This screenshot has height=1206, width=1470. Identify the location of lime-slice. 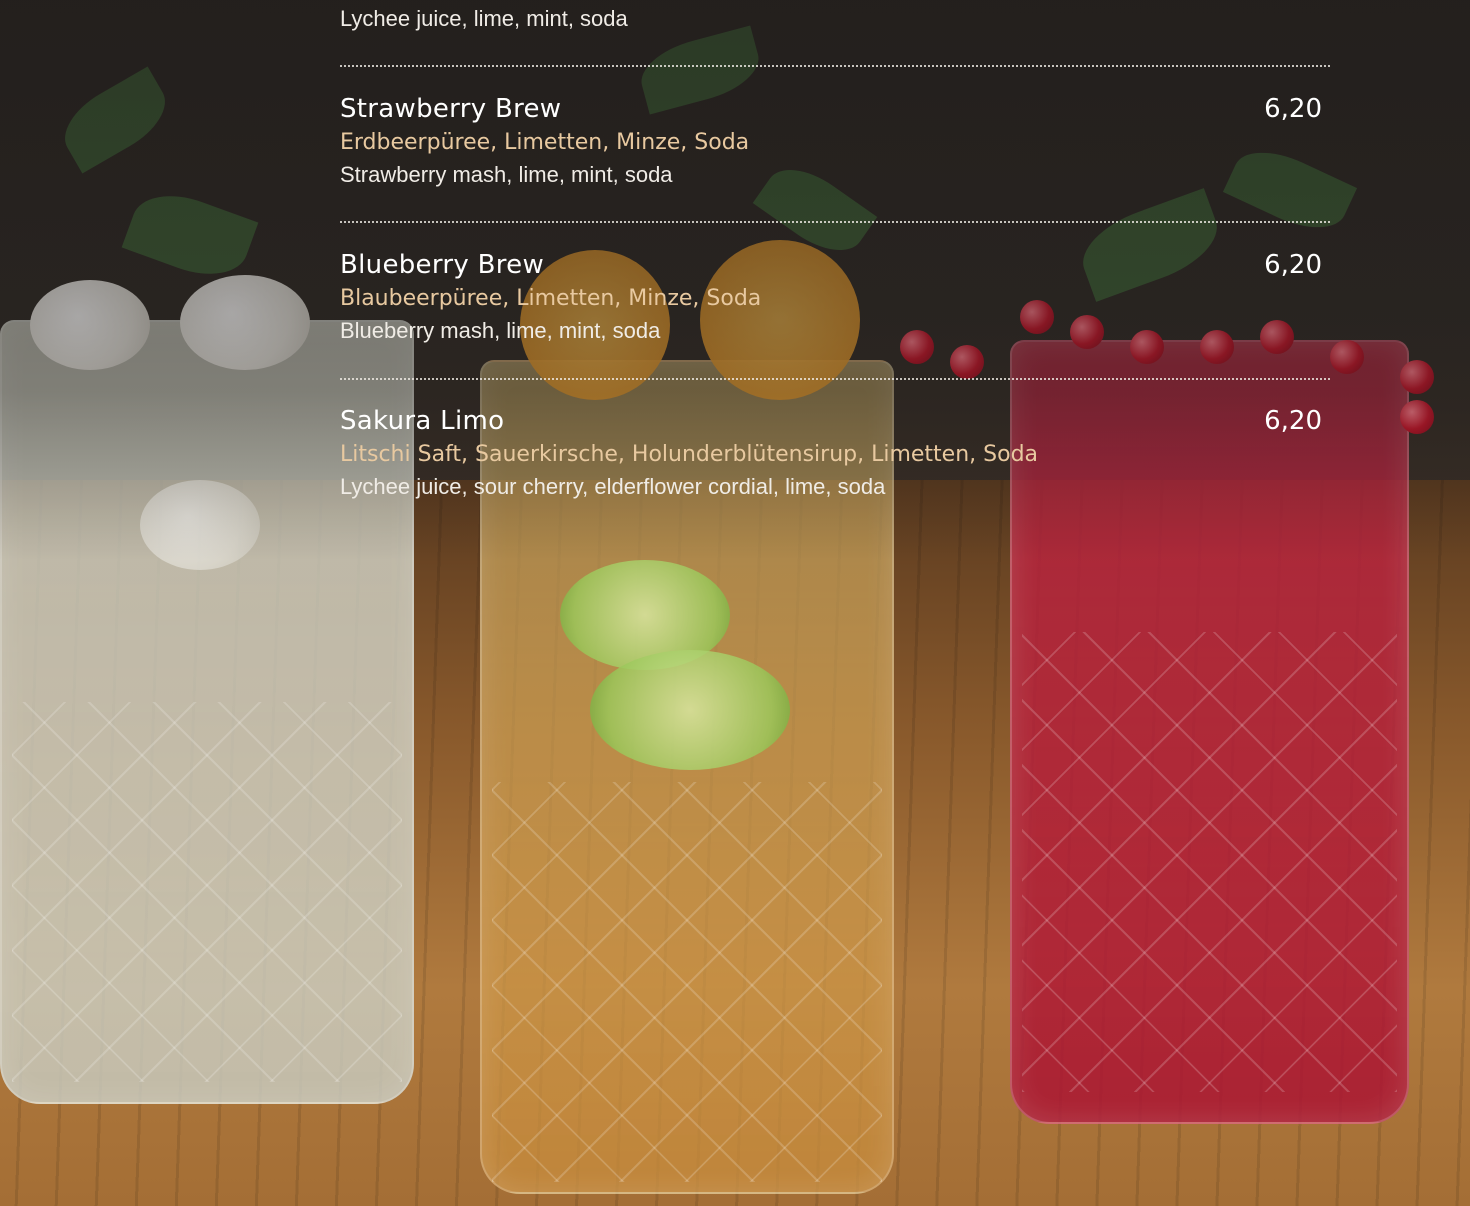
(690, 710).